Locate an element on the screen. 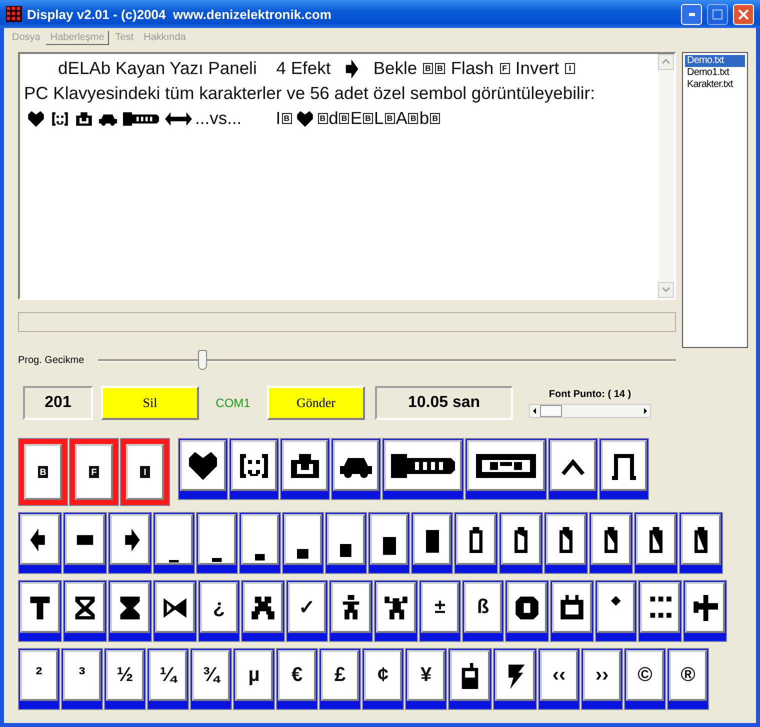 The height and width of the screenshot is (727, 760). ring-icon is located at coordinates (527, 607).